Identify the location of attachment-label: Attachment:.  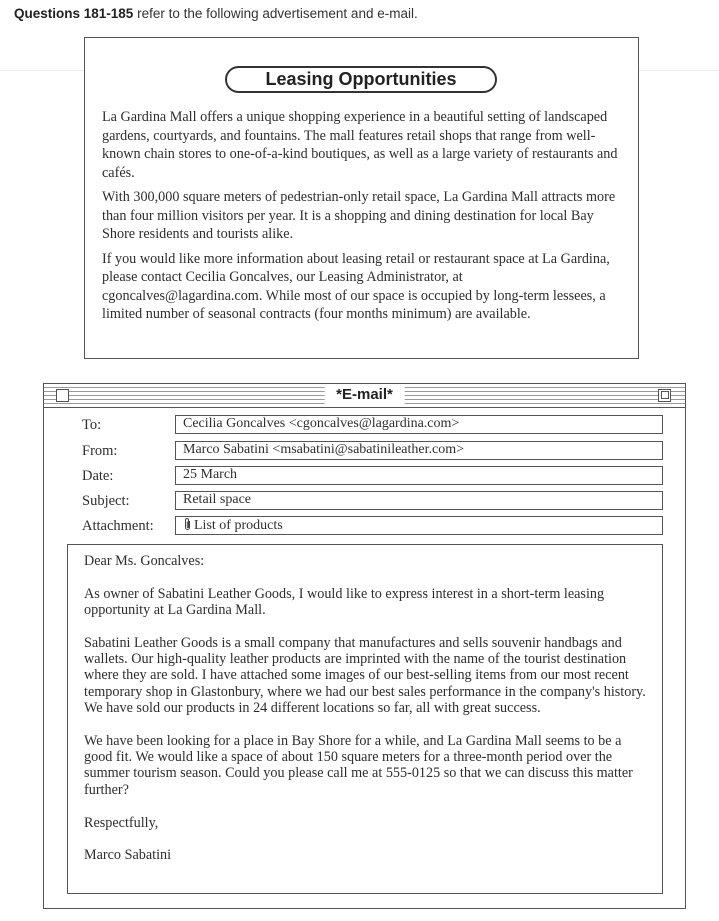
(118, 526).